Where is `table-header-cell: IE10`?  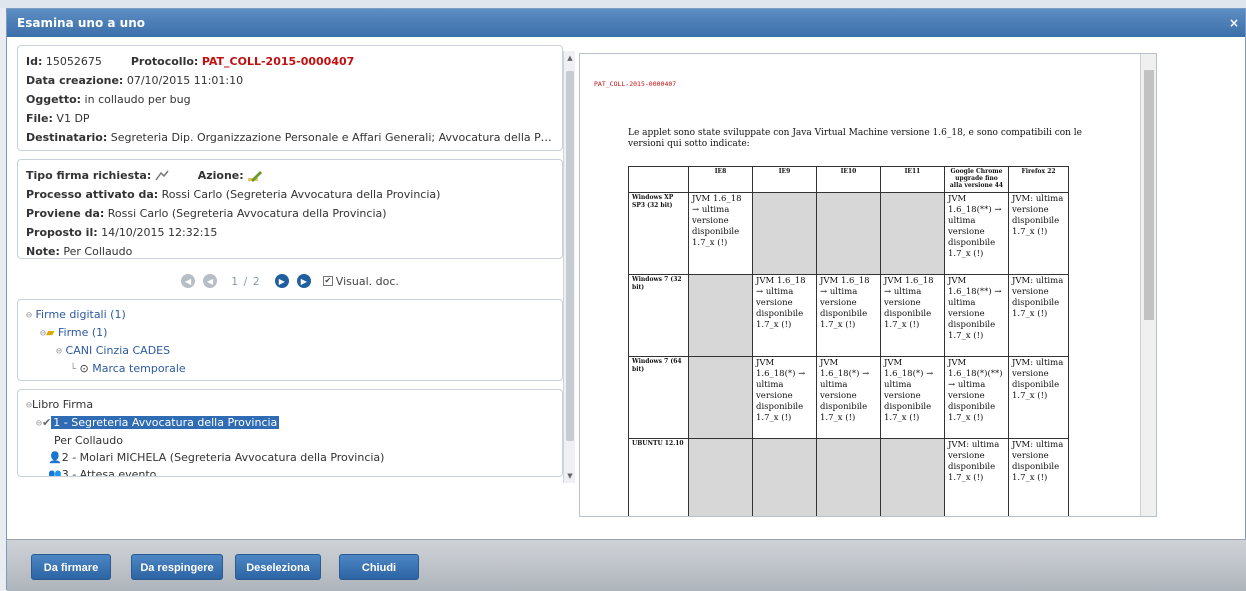 table-header-cell: IE10 is located at coordinates (848, 179).